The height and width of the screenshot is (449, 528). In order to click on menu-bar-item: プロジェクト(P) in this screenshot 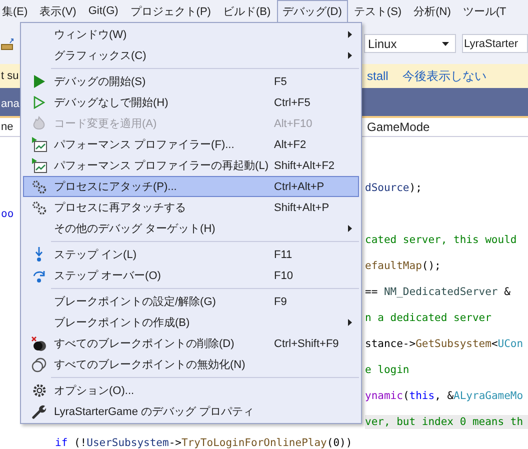, I will do `click(170, 12)`.